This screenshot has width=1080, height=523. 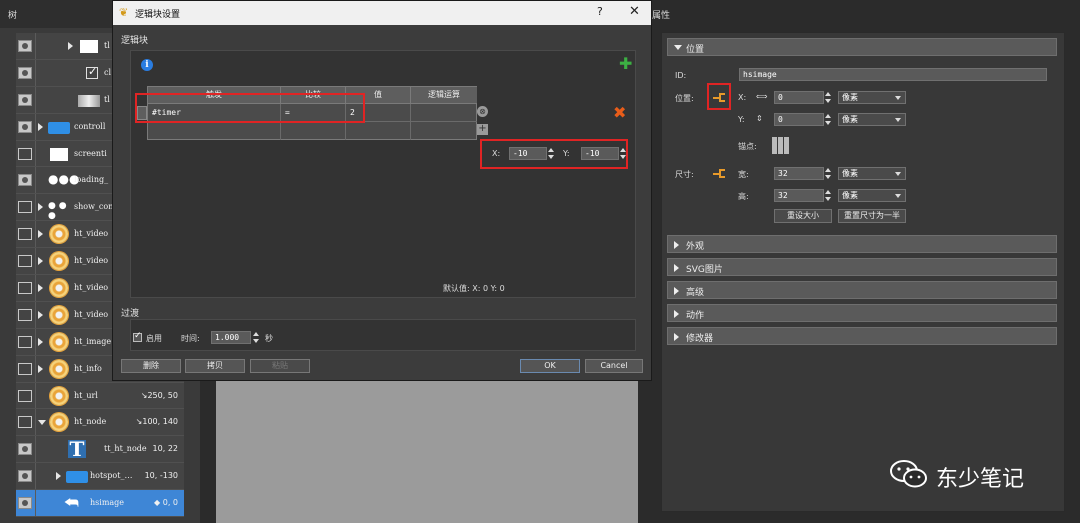 I want to click on y-spinner, so click(x=828, y=119).